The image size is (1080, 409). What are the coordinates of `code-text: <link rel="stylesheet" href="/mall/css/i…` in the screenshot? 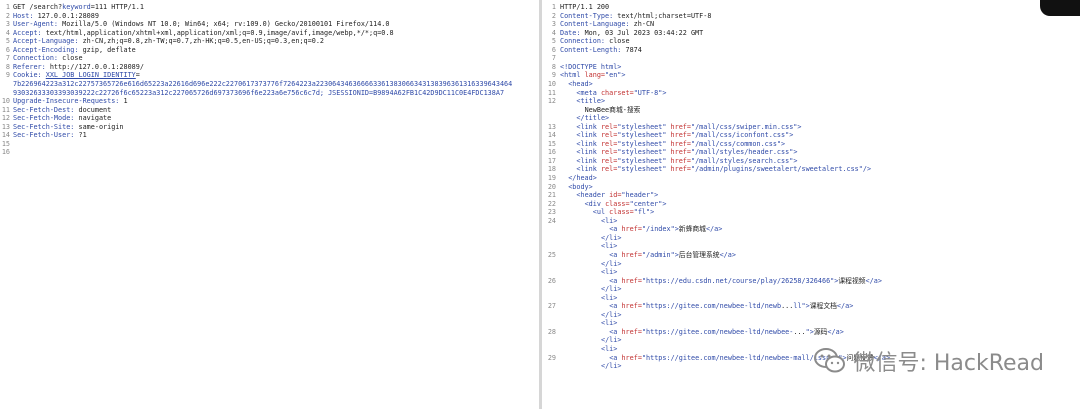 It's located at (684, 135).